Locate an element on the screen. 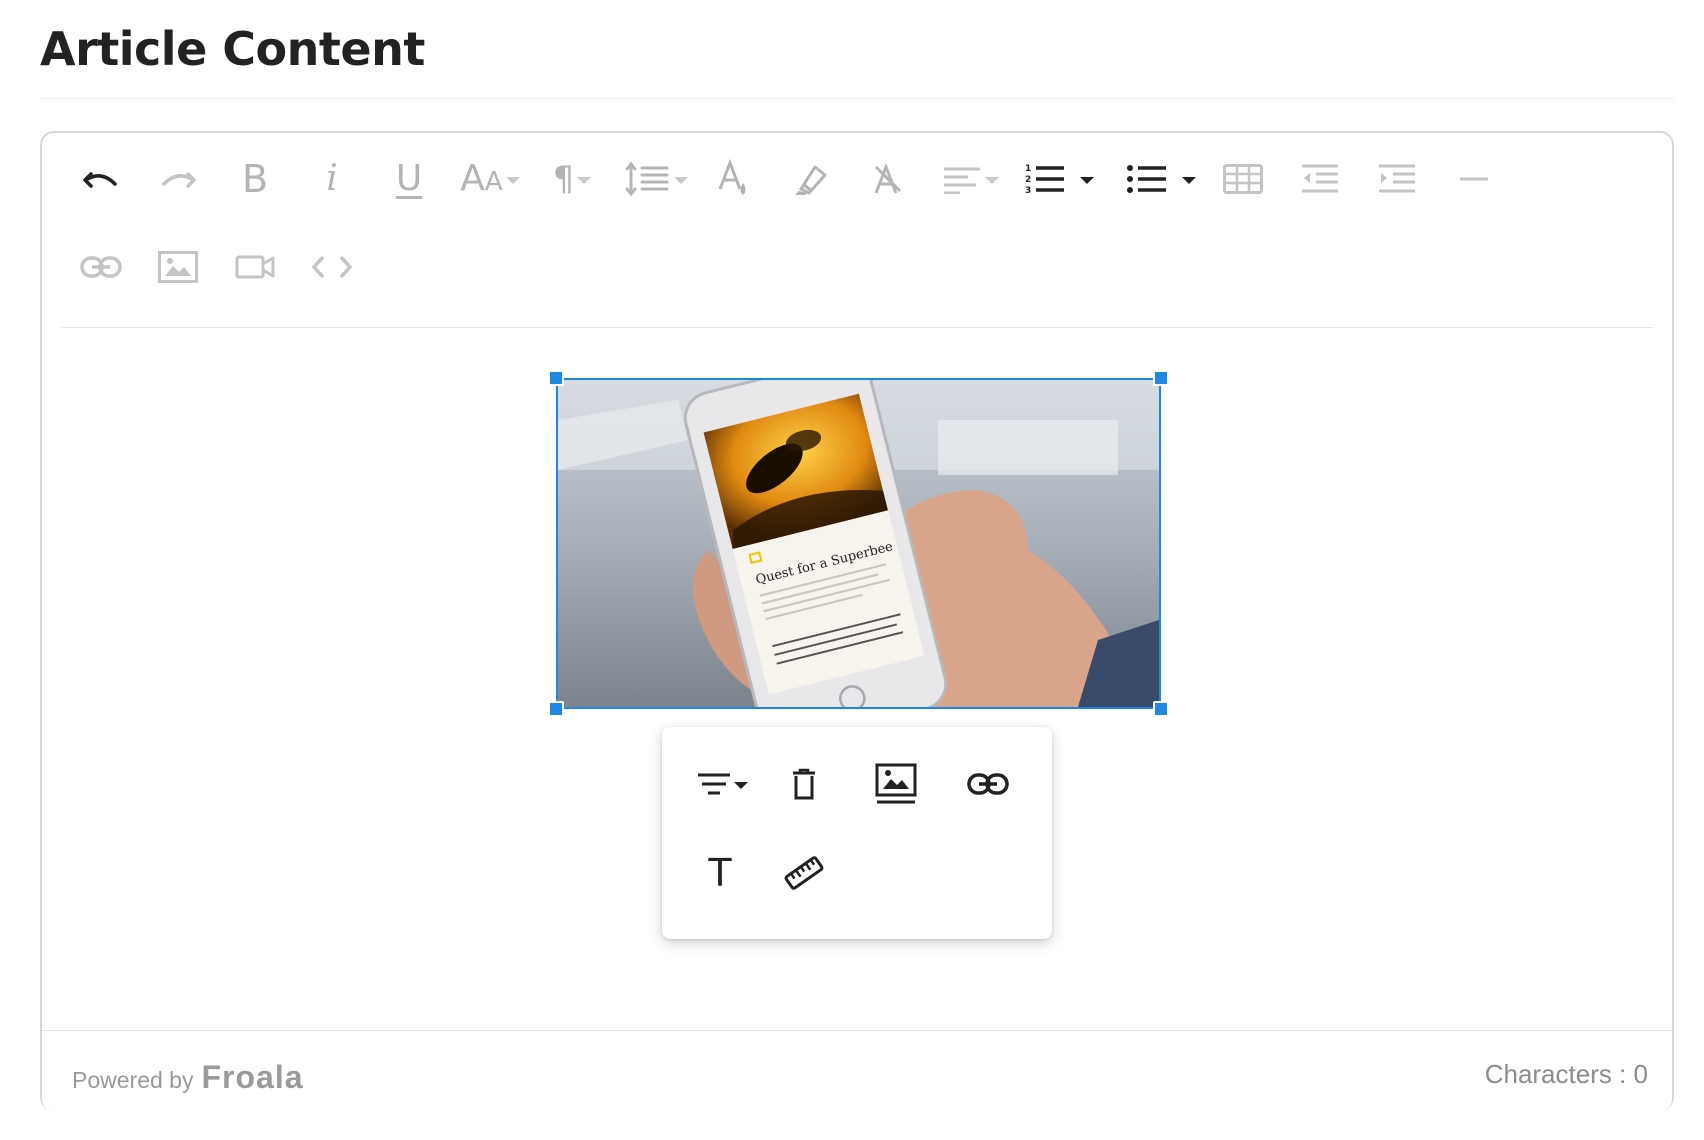 The height and width of the screenshot is (1140, 1704). code-view-button is located at coordinates (332, 267).